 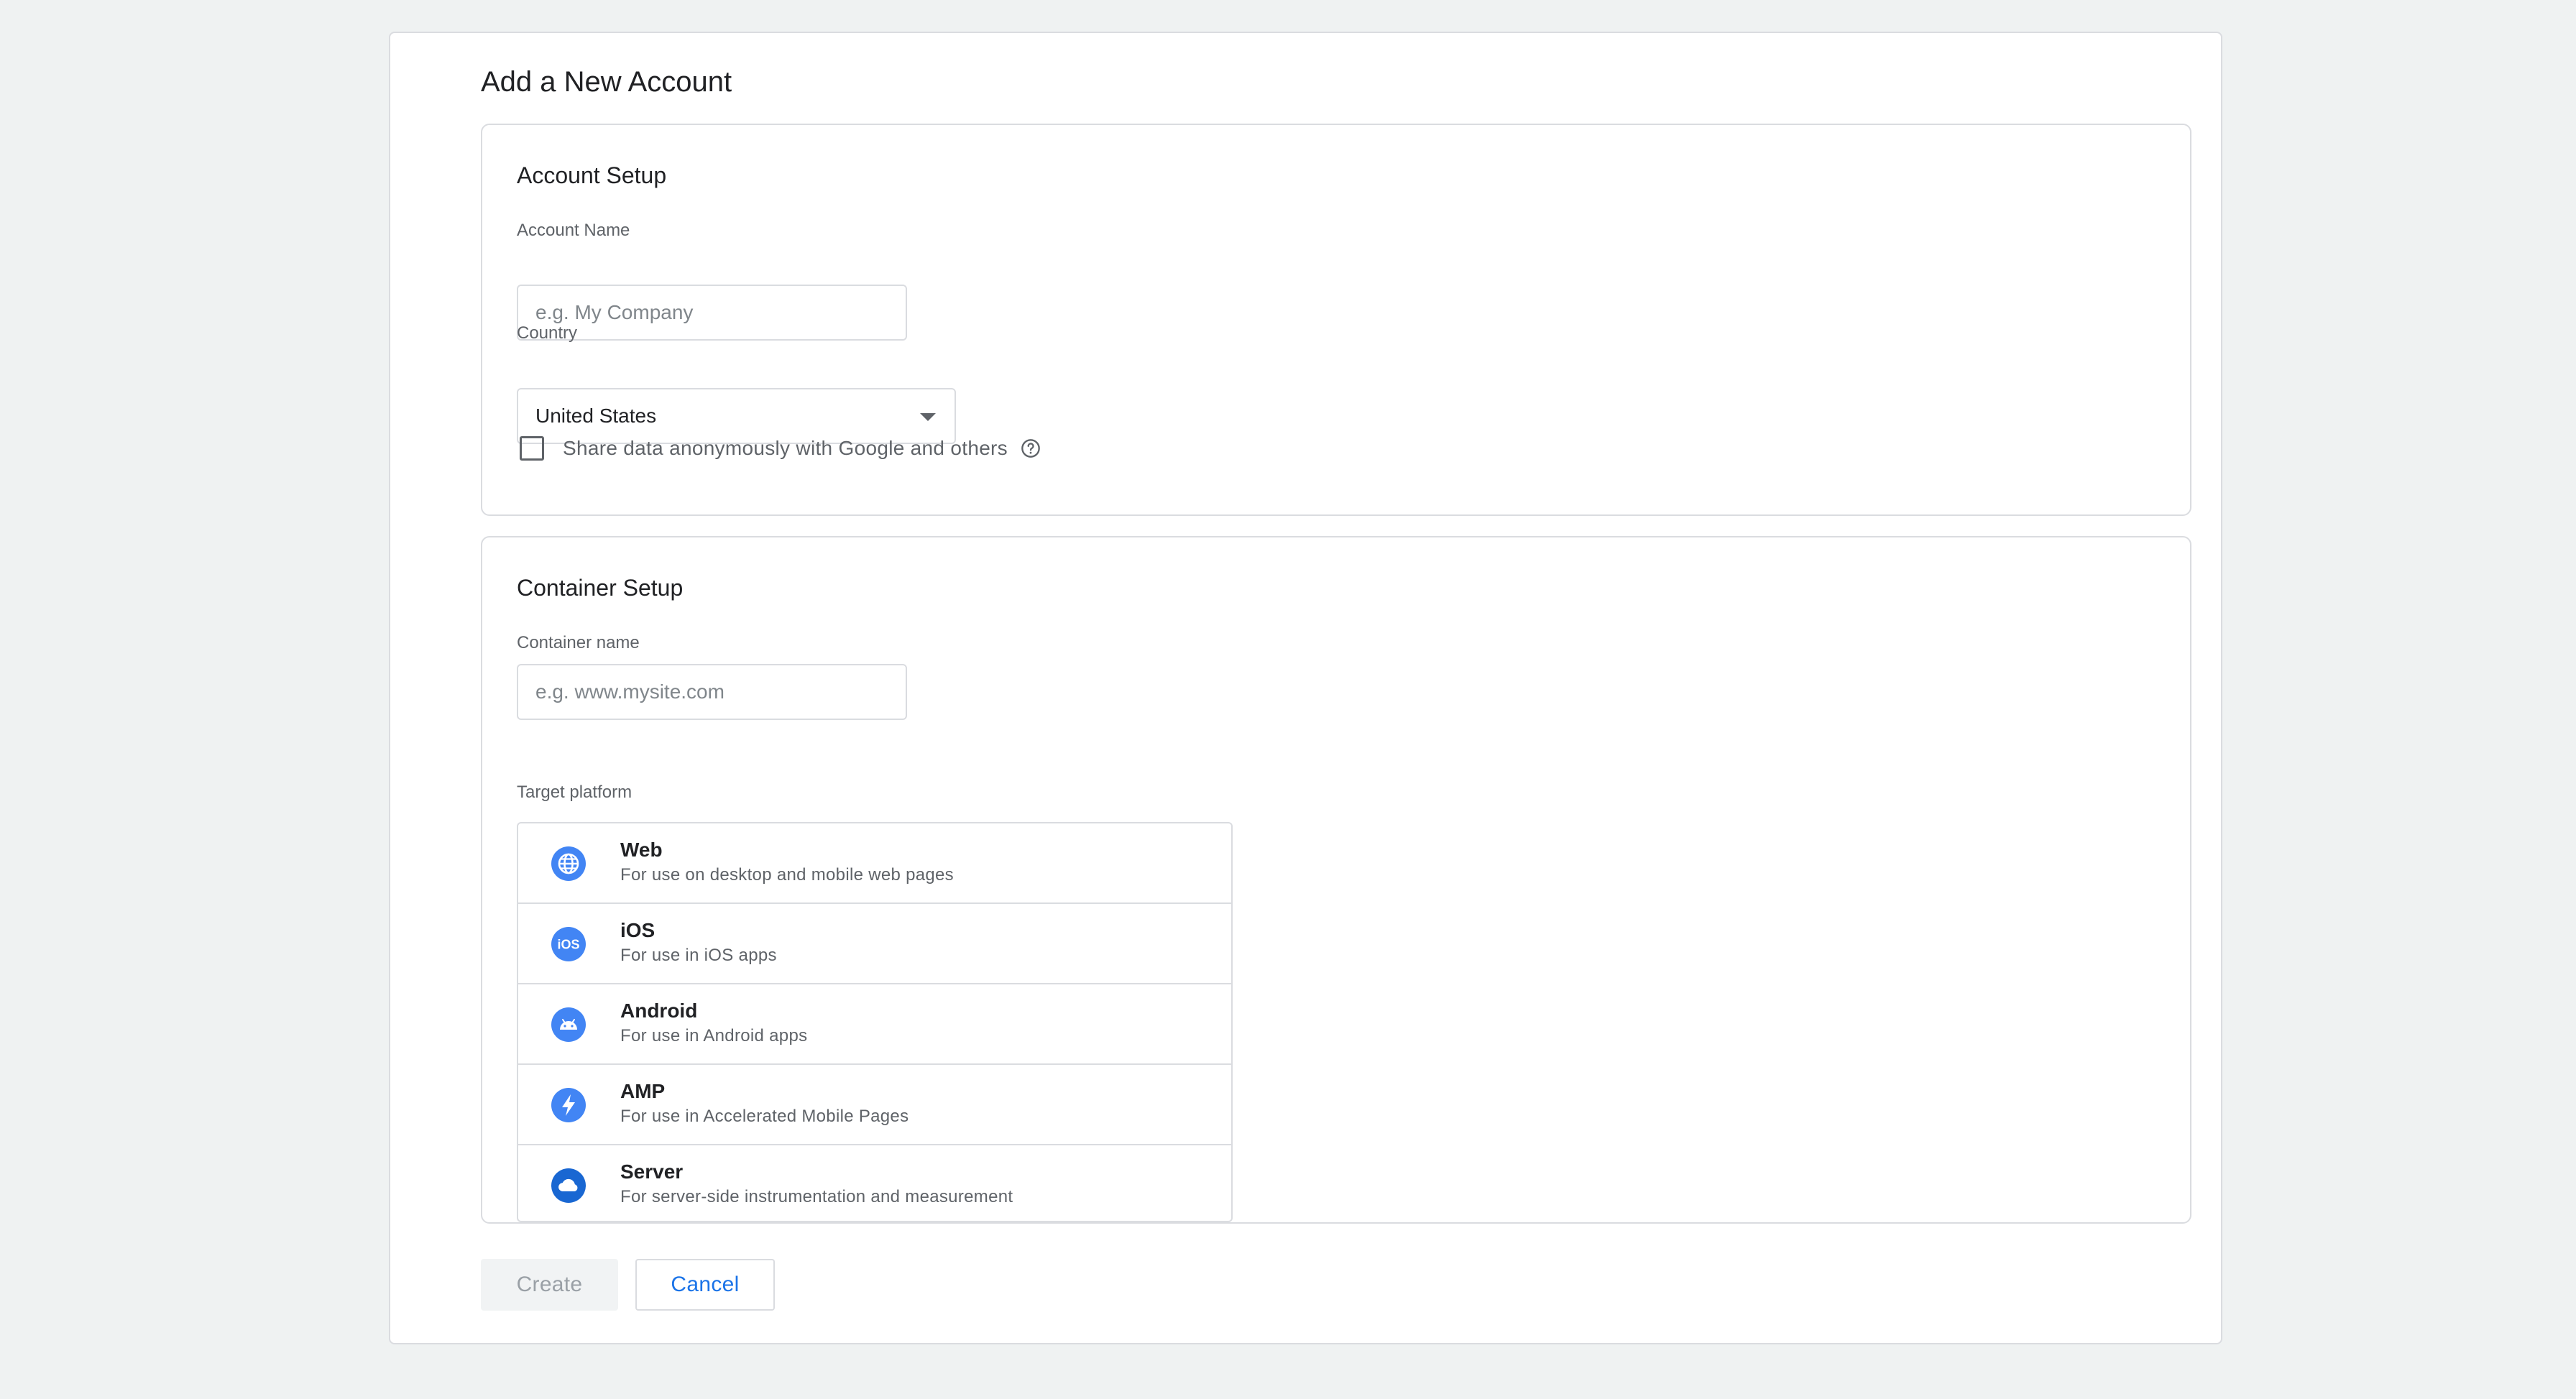 What do you see at coordinates (641, 850) in the screenshot?
I see `platform-name: Web` at bounding box center [641, 850].